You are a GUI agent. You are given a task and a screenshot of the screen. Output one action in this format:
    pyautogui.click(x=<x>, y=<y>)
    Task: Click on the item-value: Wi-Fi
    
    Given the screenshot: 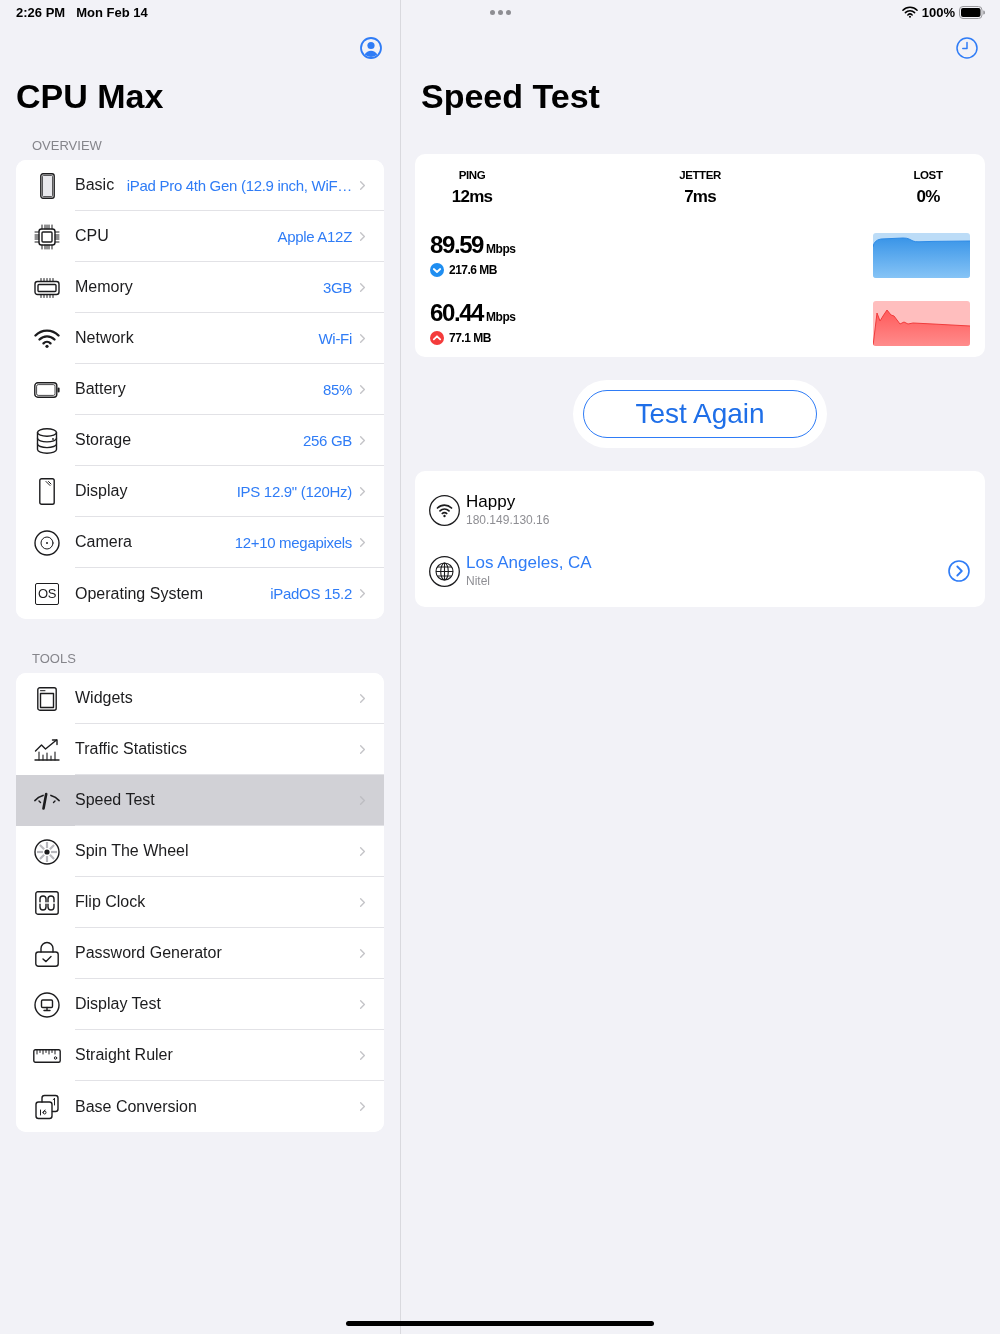 What is the action you would take?
    pyautogui.click(x=334, y=338)
    